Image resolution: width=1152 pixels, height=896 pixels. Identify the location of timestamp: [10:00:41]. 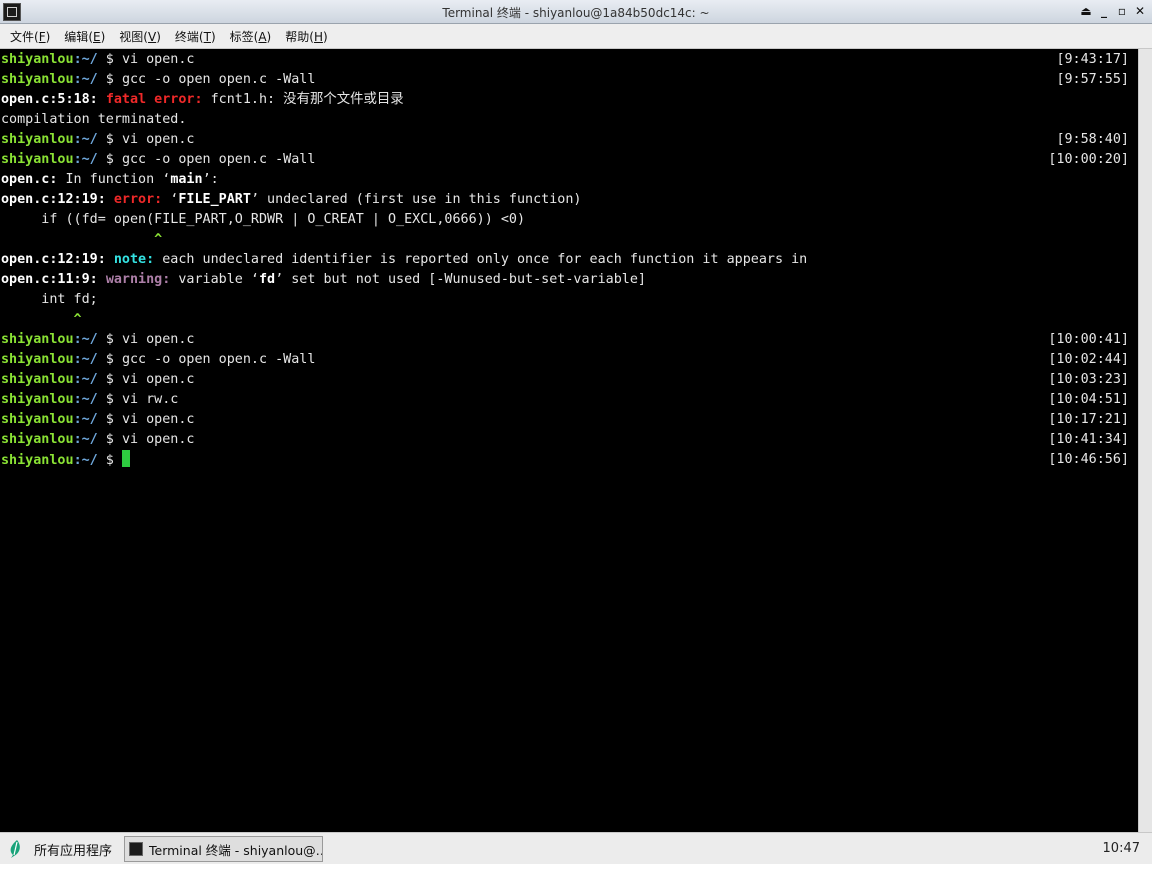
(1088, 339).